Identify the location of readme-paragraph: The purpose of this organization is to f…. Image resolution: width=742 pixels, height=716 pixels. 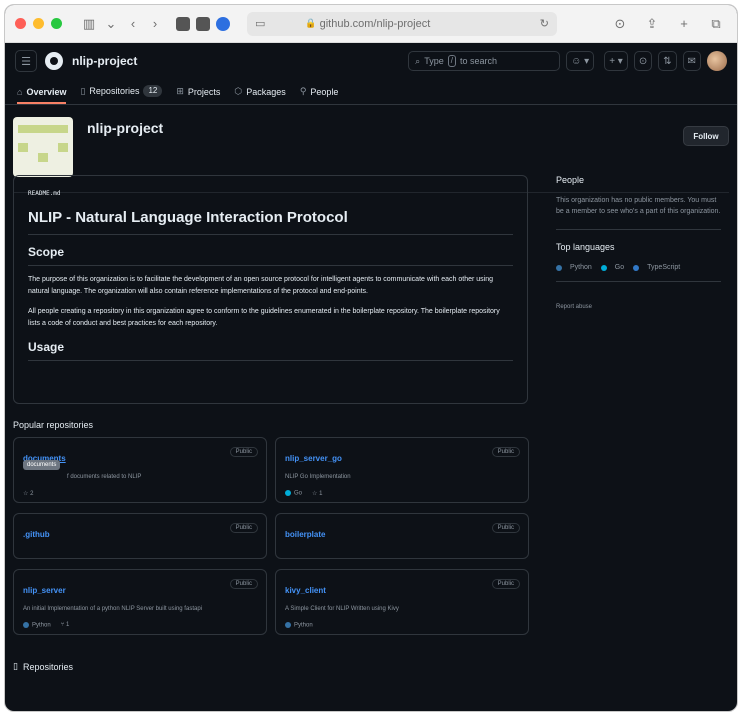
(260, 285).